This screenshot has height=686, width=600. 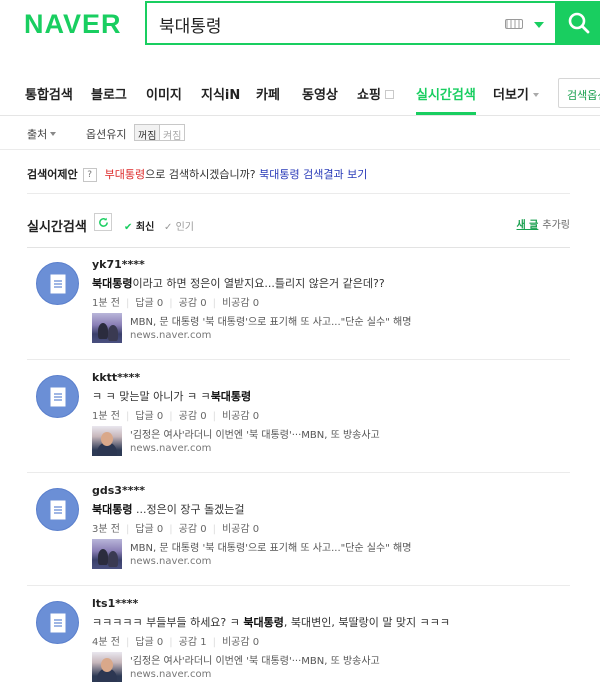 I want to click on like-count: 공감 1, so click(x=193, y=642).